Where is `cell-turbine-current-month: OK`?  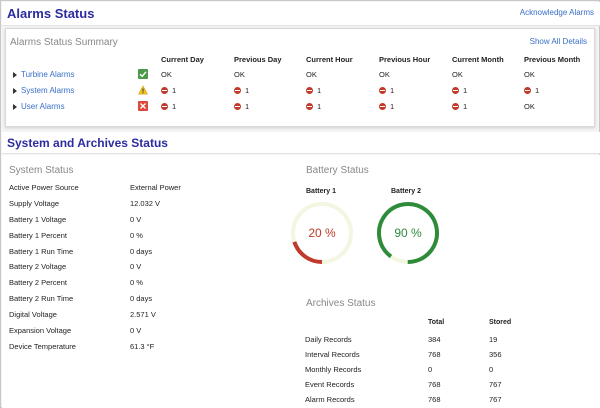
cell-turbine-current-month: OK is located at coordinates (457, 74).